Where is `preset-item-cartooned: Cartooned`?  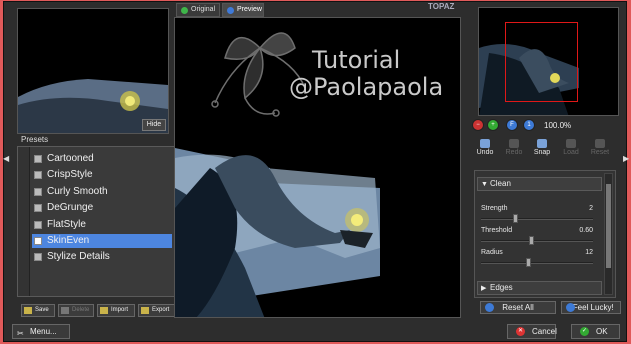 preset-item-cartooned: Cartooned is located at coordinates (102, 159).